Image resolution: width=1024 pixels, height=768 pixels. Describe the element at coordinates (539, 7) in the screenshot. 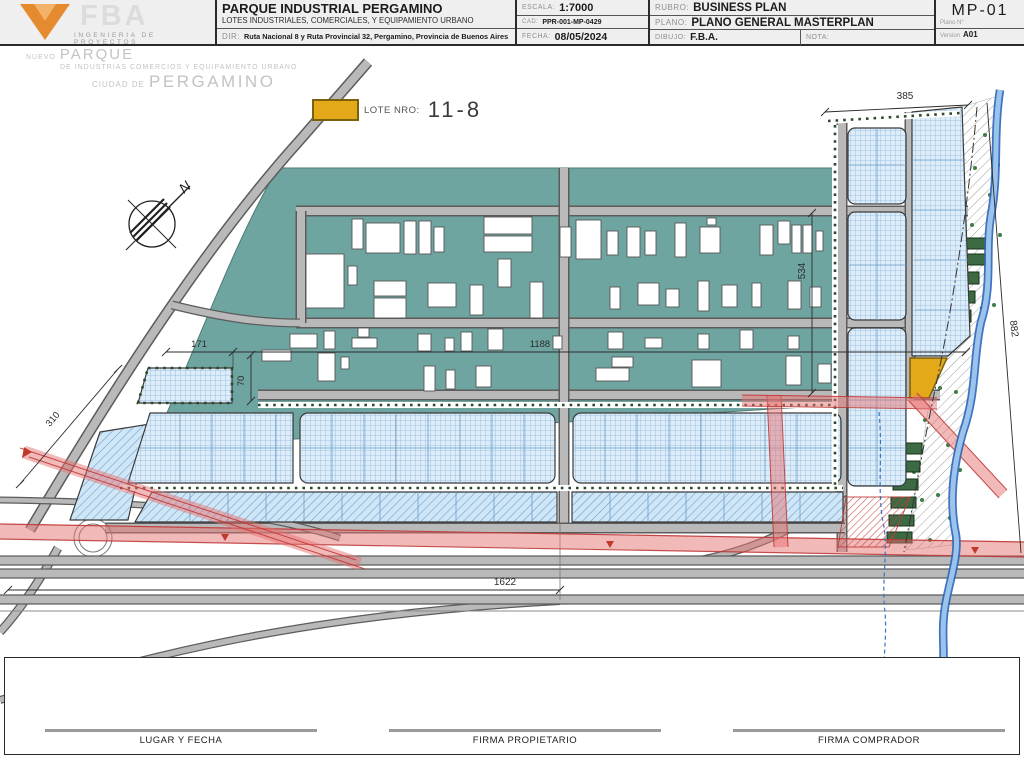

I see `escala-label: ESCALA:` at that location.